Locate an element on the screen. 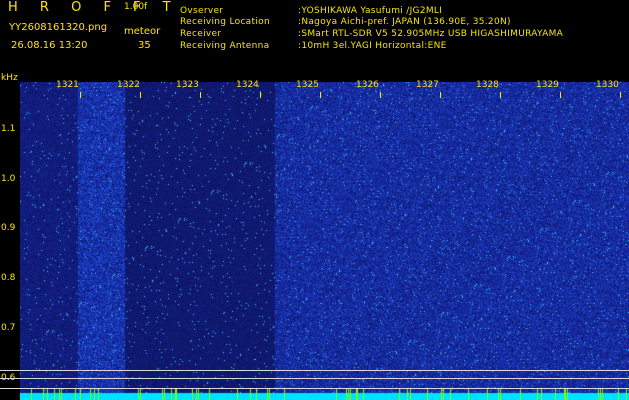  minute-label: 1321 is located at coordinates (67, 85).